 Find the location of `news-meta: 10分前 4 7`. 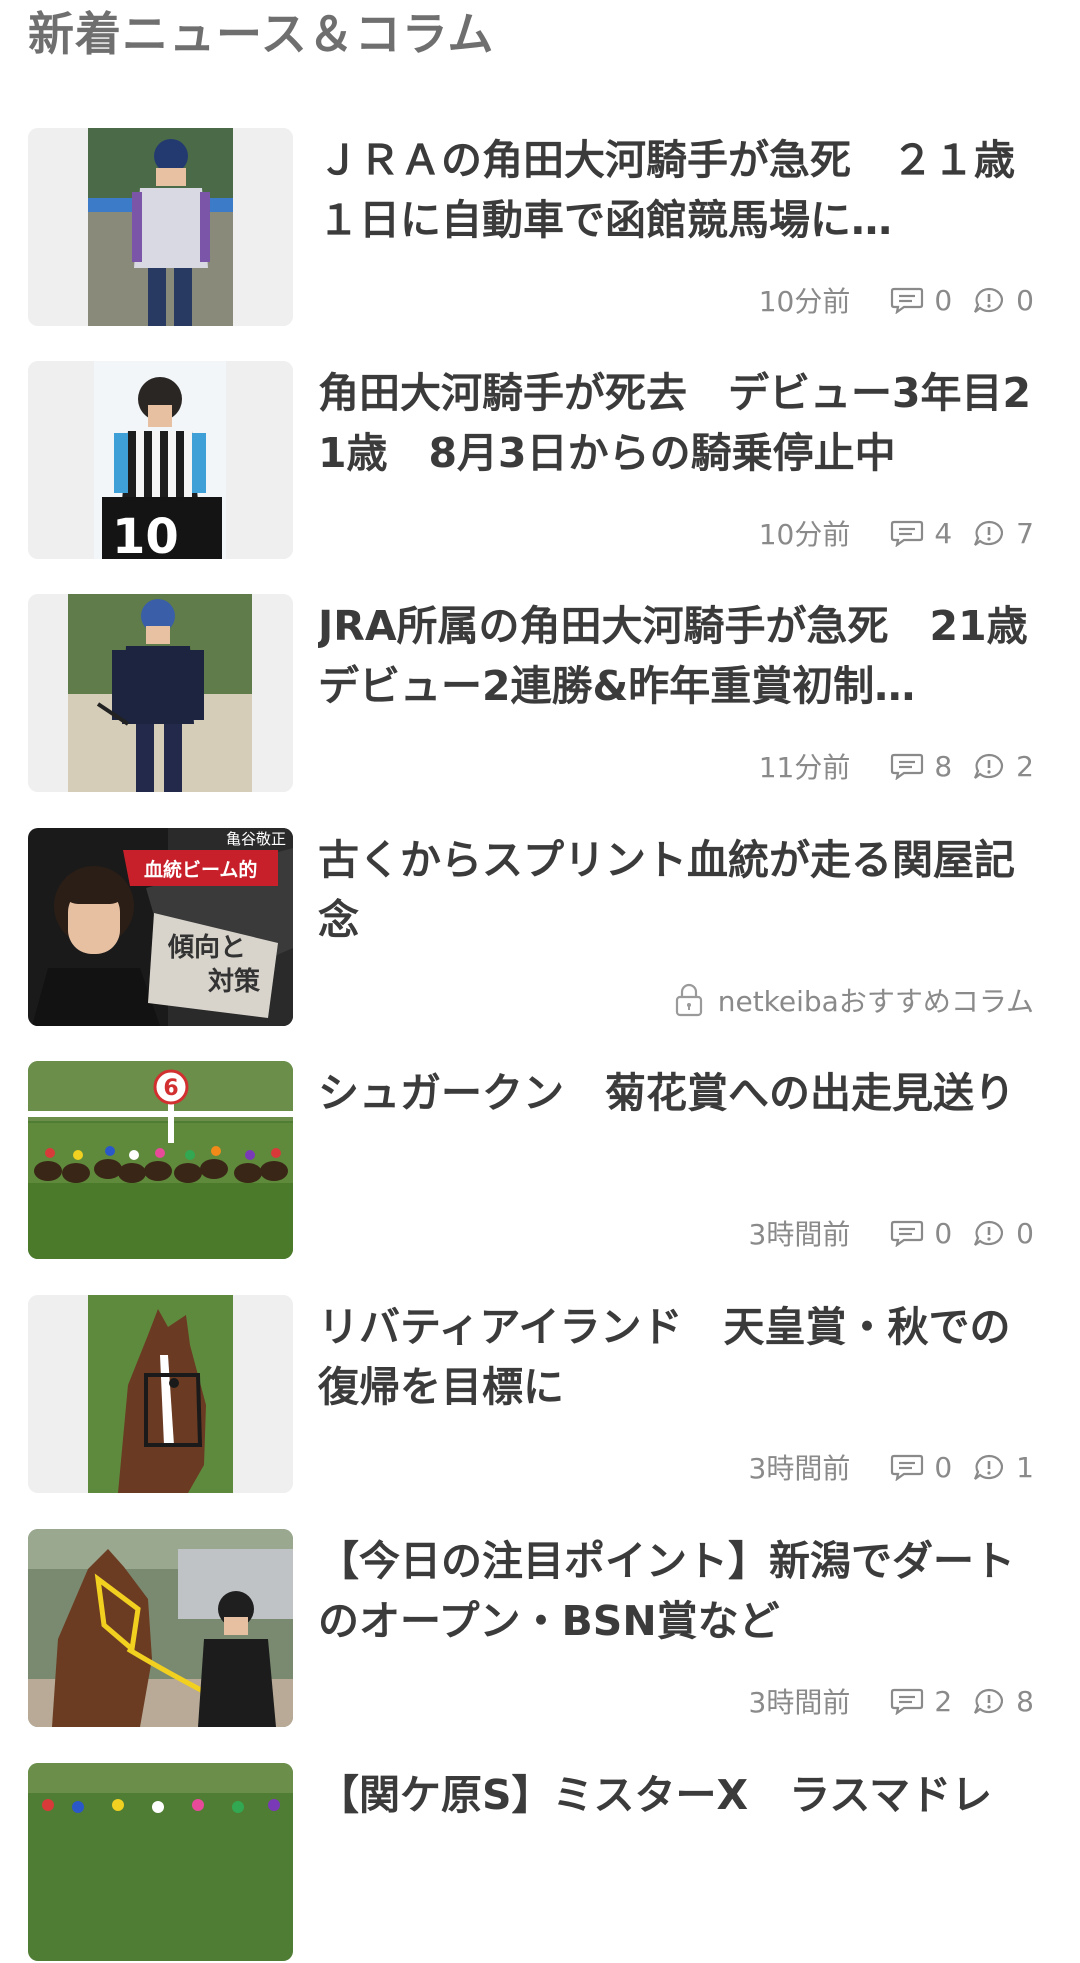

news-meta: 10分前 4 7 is located at coordinates (896, 533).